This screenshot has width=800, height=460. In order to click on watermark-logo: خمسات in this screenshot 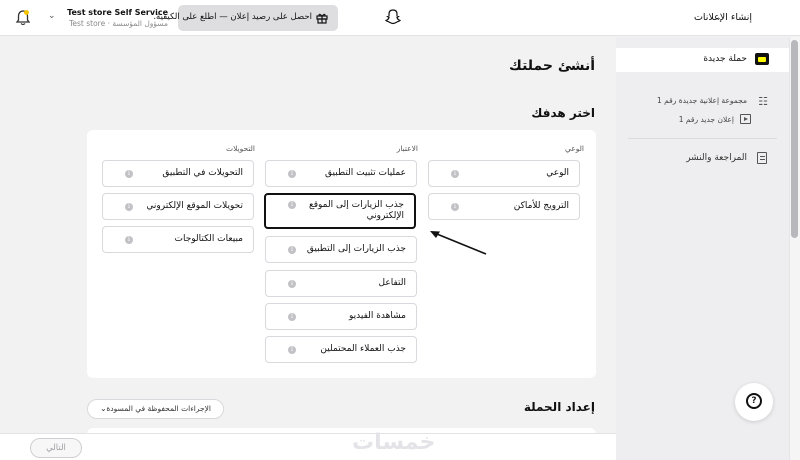, I will do `click(394, 442)`.